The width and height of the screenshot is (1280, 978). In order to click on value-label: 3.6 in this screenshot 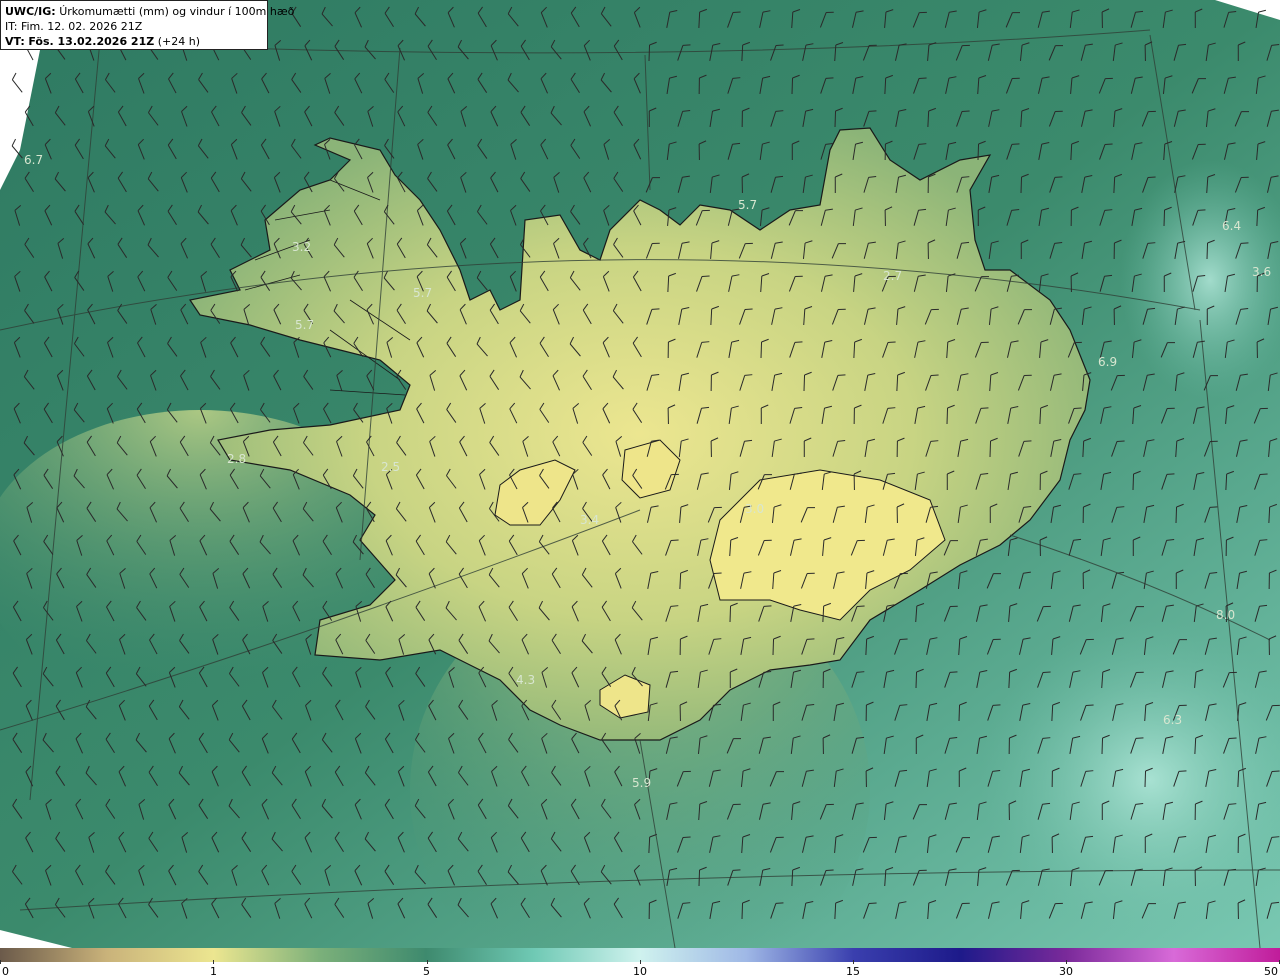, I will do `click(1261, 272)`.